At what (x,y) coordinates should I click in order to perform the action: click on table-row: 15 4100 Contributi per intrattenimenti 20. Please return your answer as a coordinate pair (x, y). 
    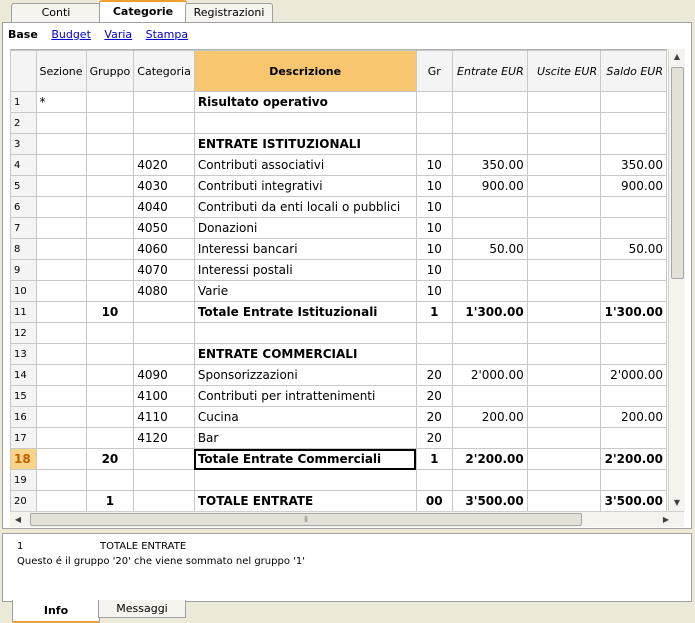
    Looking at the image, I should click on (338, 396).